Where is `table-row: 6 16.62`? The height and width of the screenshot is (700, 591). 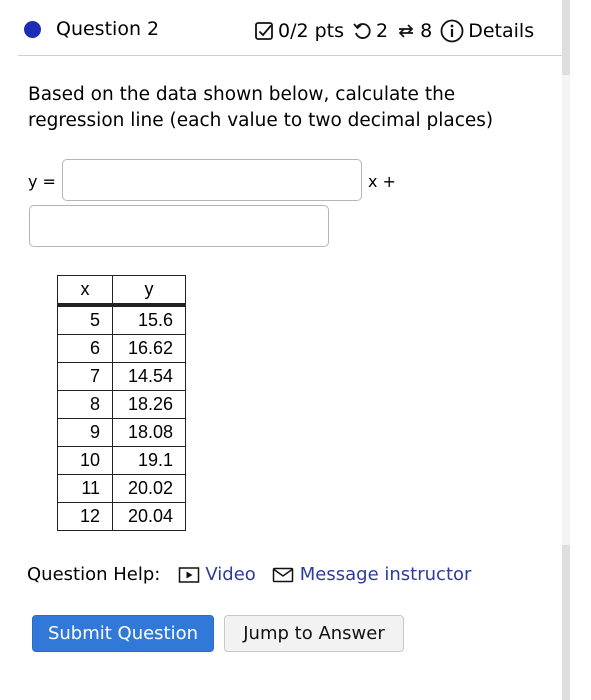 table-row: 6 16.62 is located at coordinates (121, 348).